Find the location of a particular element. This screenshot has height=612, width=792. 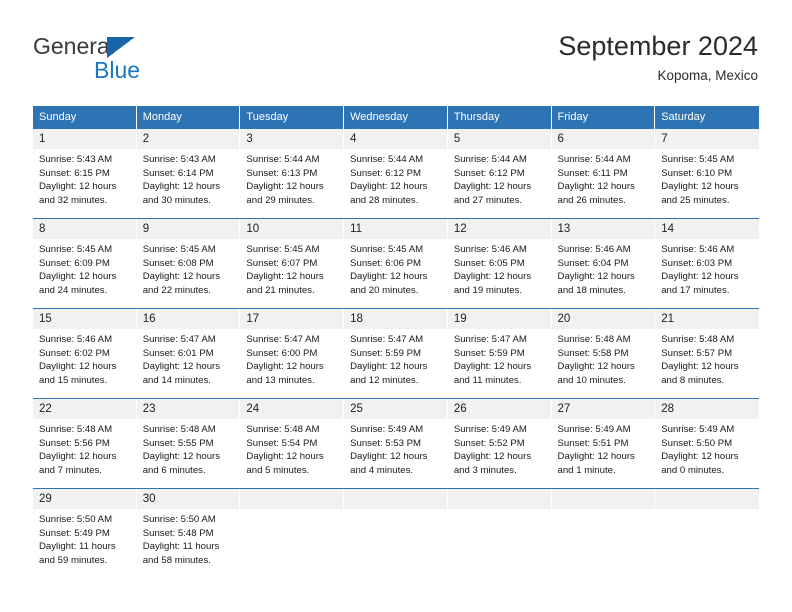

sunset-text: Sunset: 6:12 PM is located at coordinates (386, 173).